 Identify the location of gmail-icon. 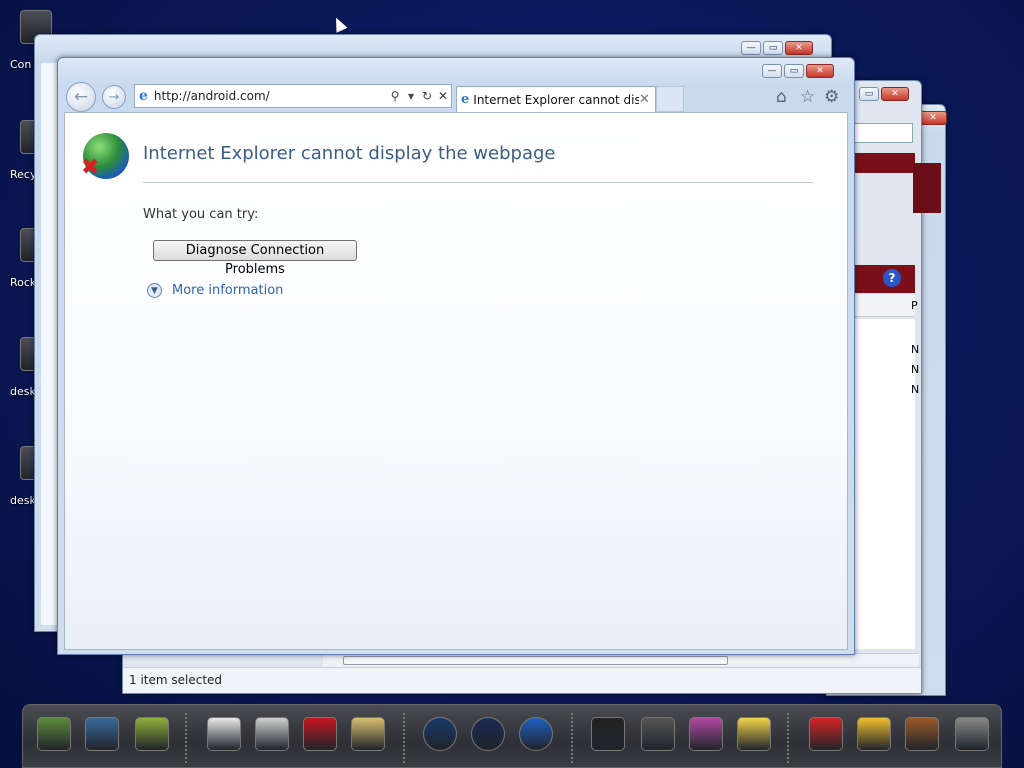
(272, 734).